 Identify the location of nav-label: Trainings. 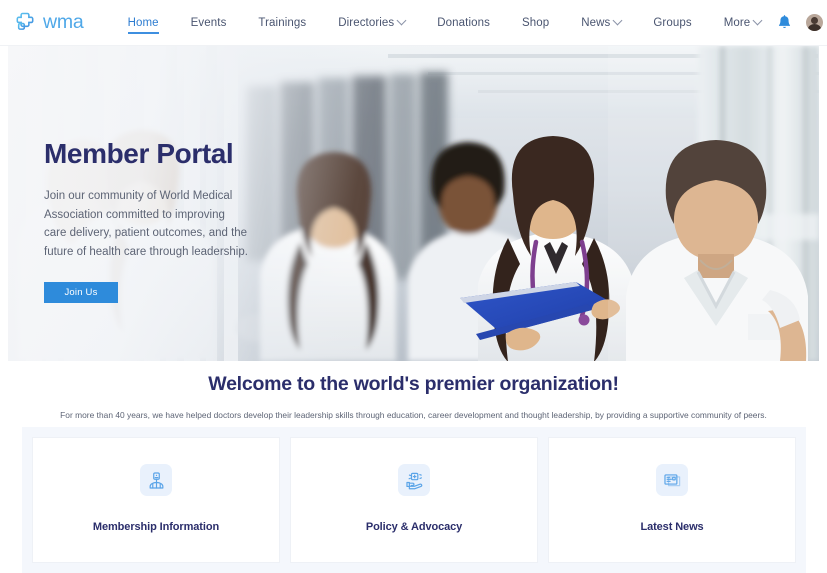
(282, 22).